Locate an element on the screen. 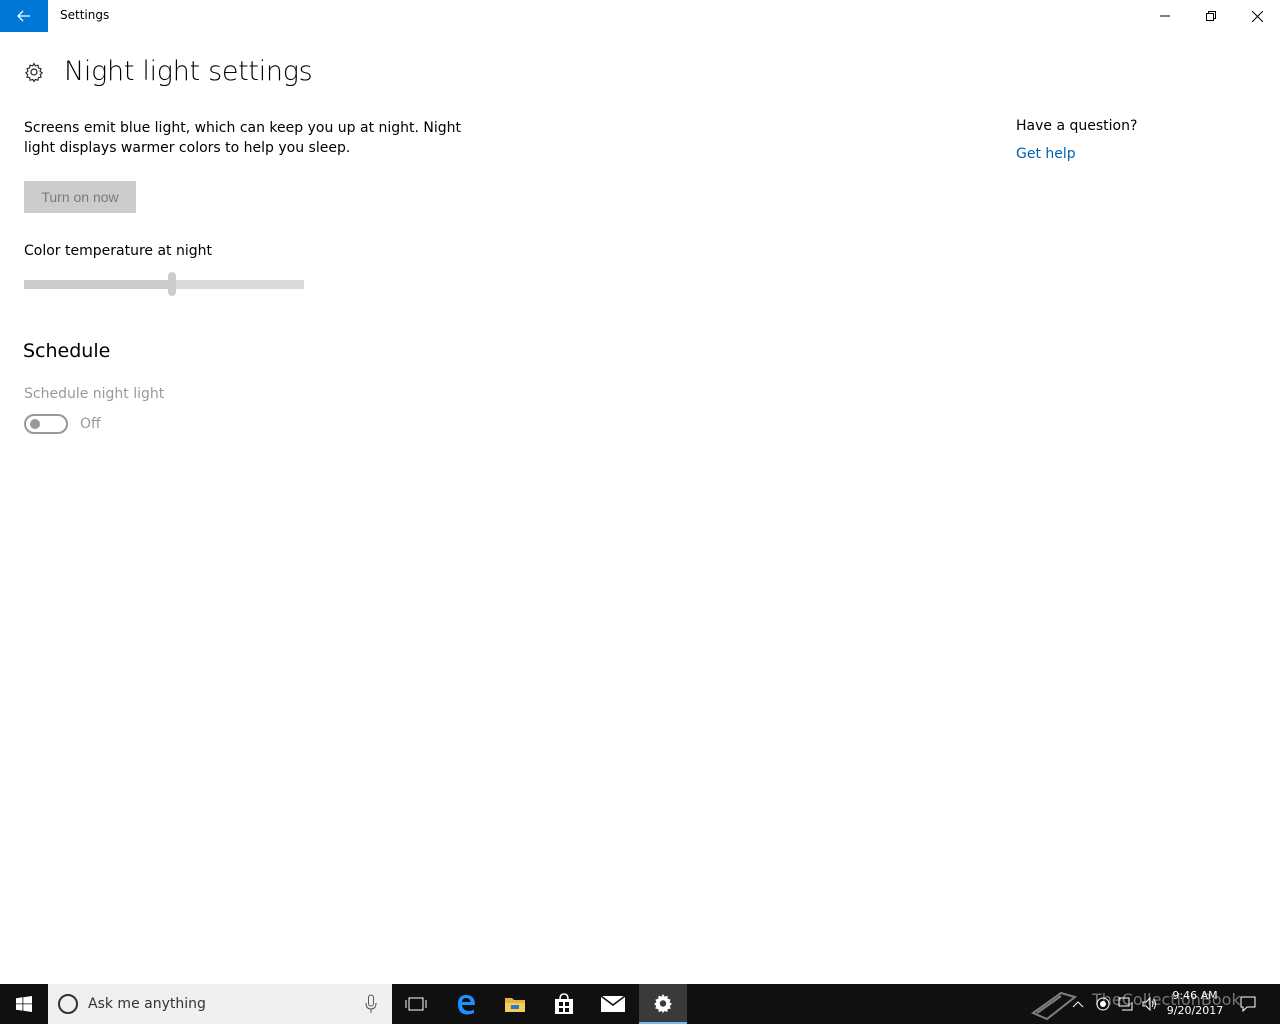  microphone-icon is located at coordinates (371, 1004).